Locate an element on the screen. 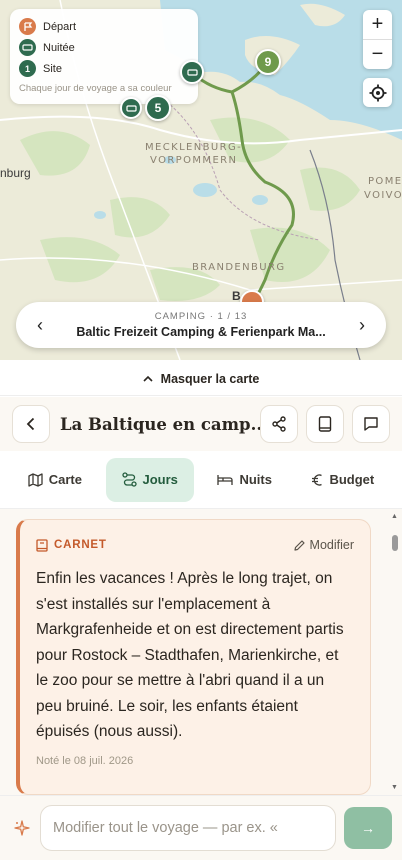  tab-label: Carte is located at coordinates (65, 479).